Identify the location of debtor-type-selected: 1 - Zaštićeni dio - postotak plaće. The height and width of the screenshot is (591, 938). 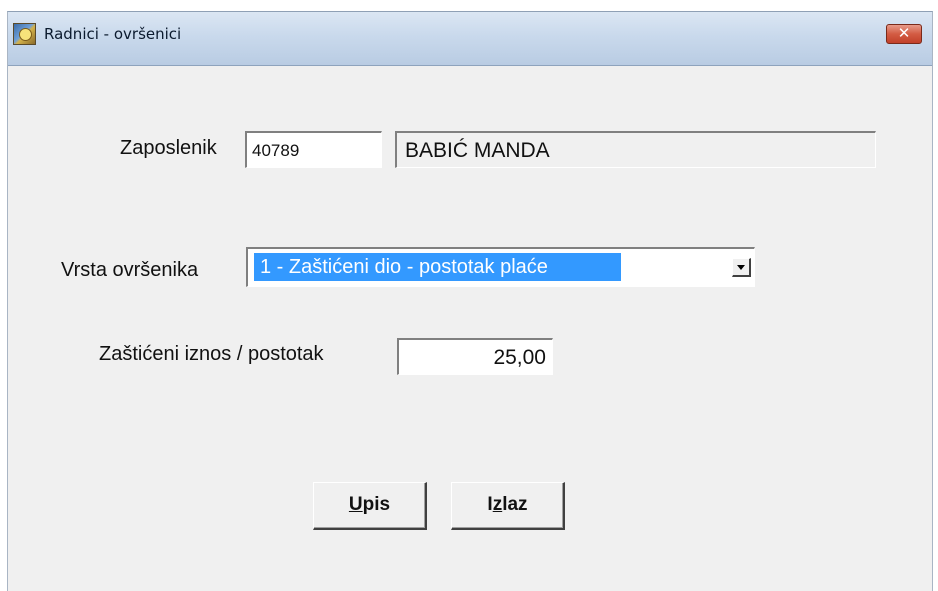
(437, 267).